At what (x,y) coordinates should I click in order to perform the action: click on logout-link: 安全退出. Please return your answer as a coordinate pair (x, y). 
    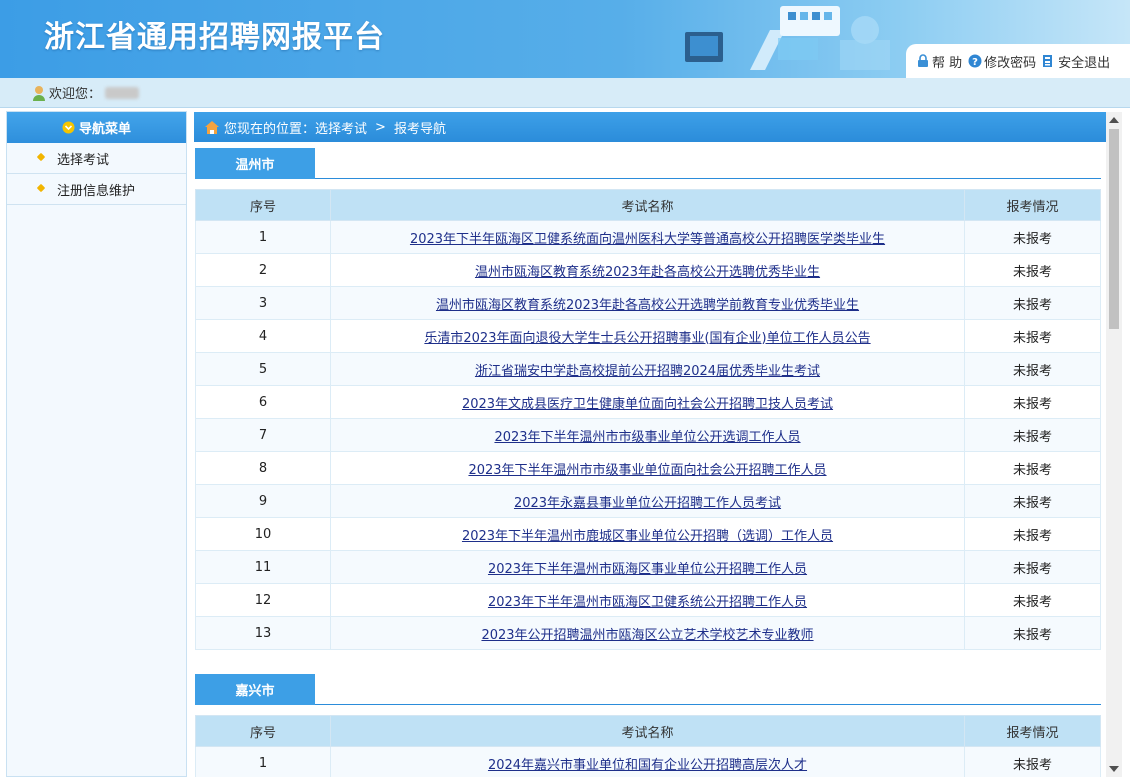
    Looking at the image, I should click on (1076, 61).